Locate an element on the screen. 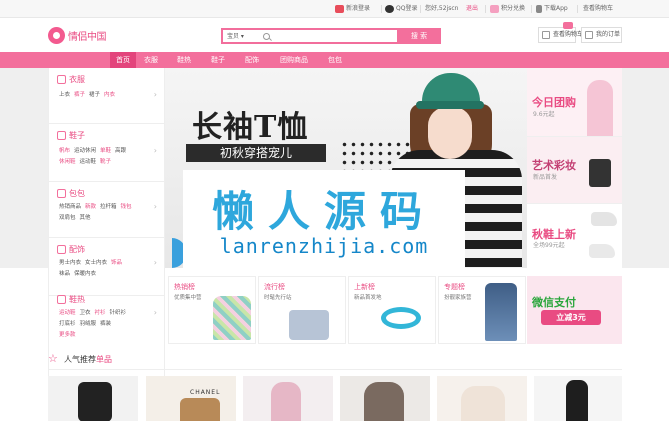 This screenshot has height=421, width=669. watermark-url: lanrenzhijia.com is located at coordinates (324, 246).